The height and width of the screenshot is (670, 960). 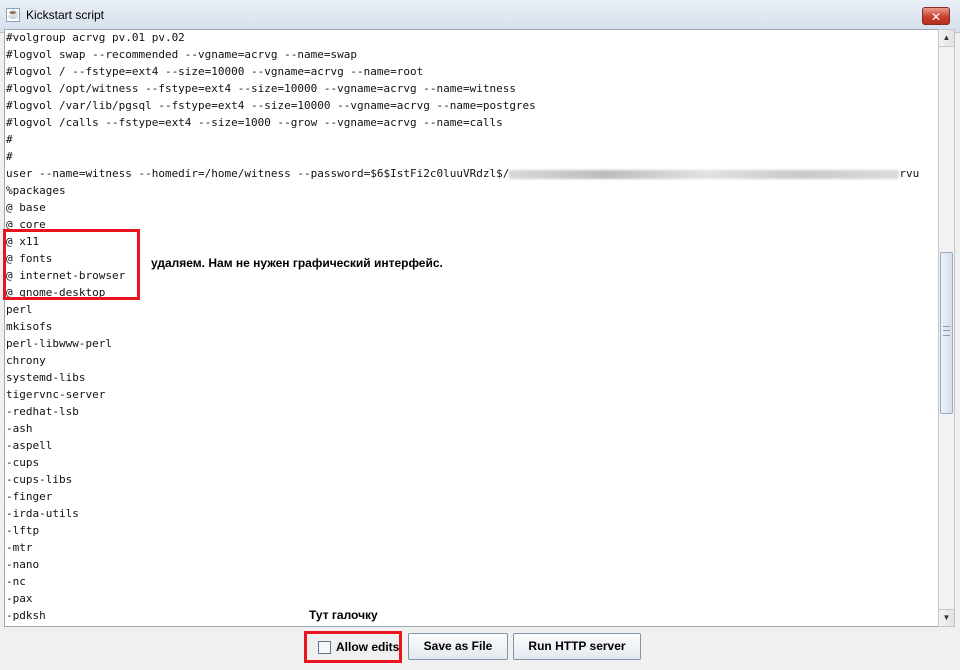 I want to click on code-line-text: -ash, so click(x=19, y=428).